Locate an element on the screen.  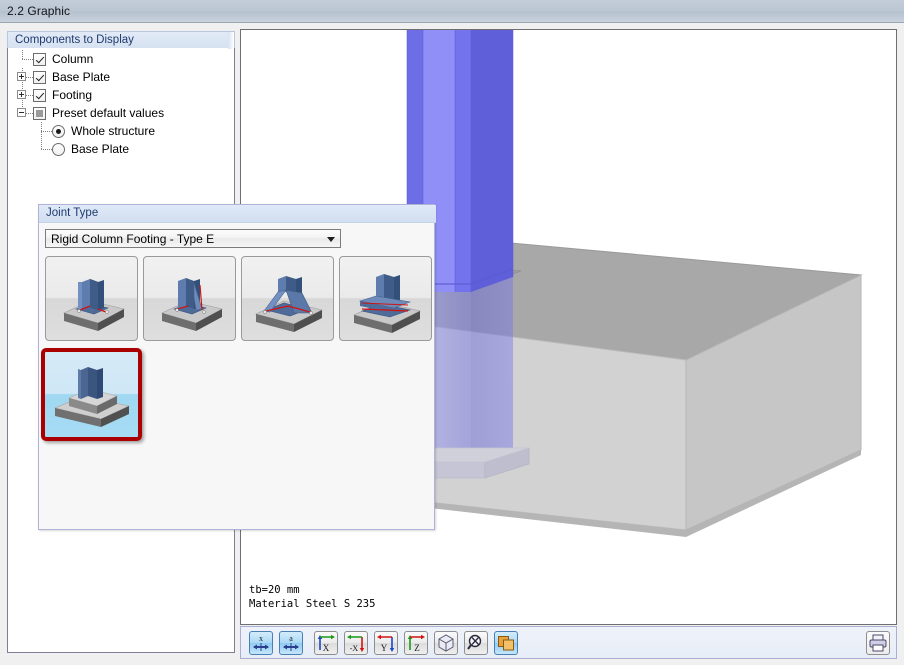
tree-item-column: Column is located at coordinates (119, 59).